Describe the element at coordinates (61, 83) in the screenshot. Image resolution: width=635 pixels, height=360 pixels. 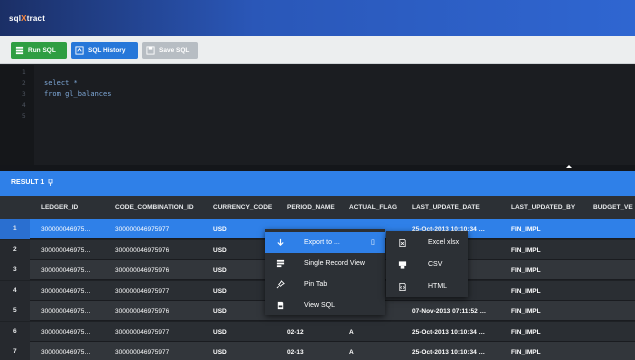
I see `code-line: select *` at that location.